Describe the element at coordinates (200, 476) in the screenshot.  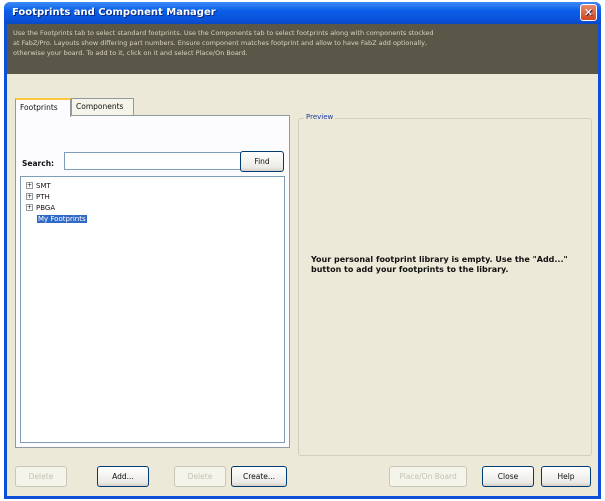
I see `delete-footprint-button: Delete` at that location.